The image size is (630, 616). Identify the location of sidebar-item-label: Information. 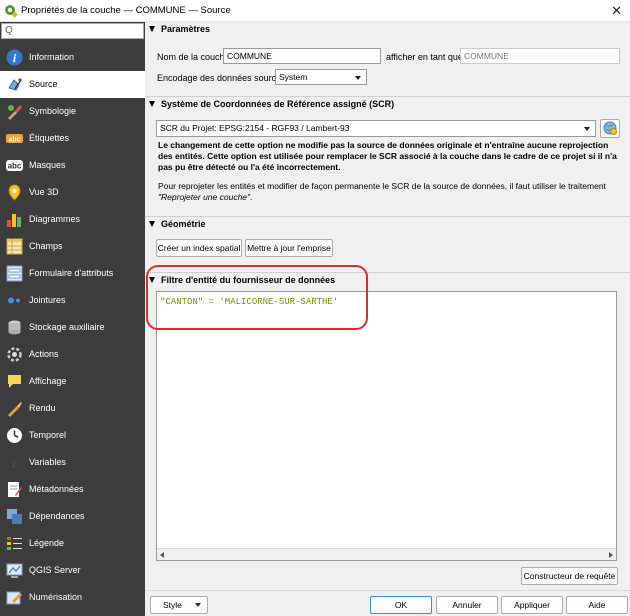
(52, 57).